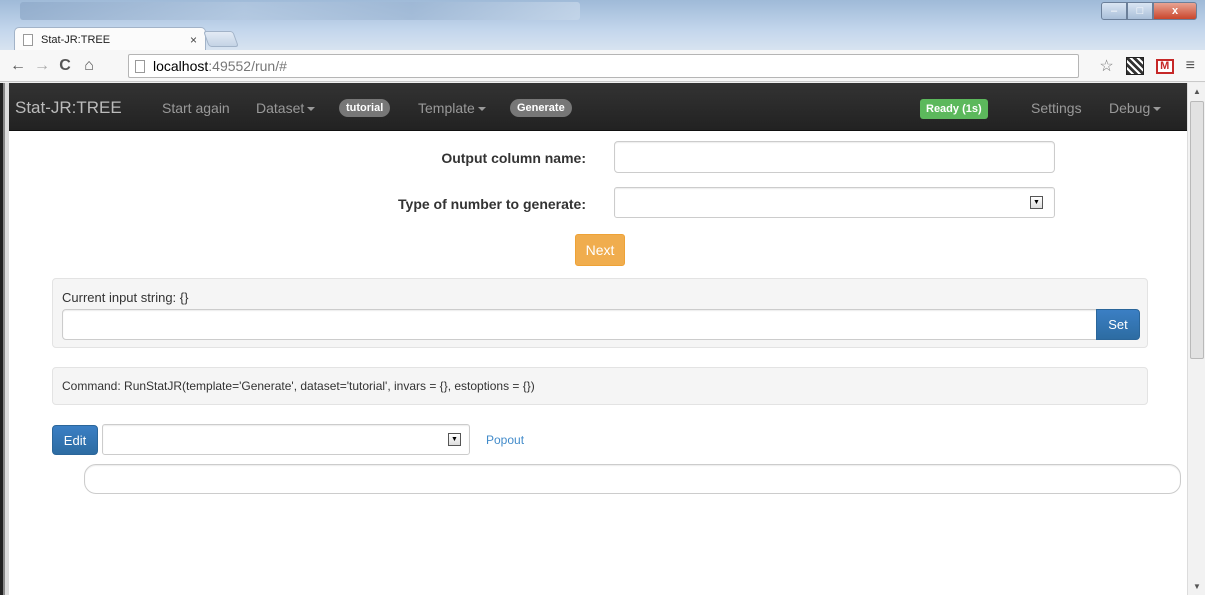 The image size is (1205, 595). Describe the element at coordinates (834, 202) in the screenshot. I see `number-type-select: ▼` at that location.